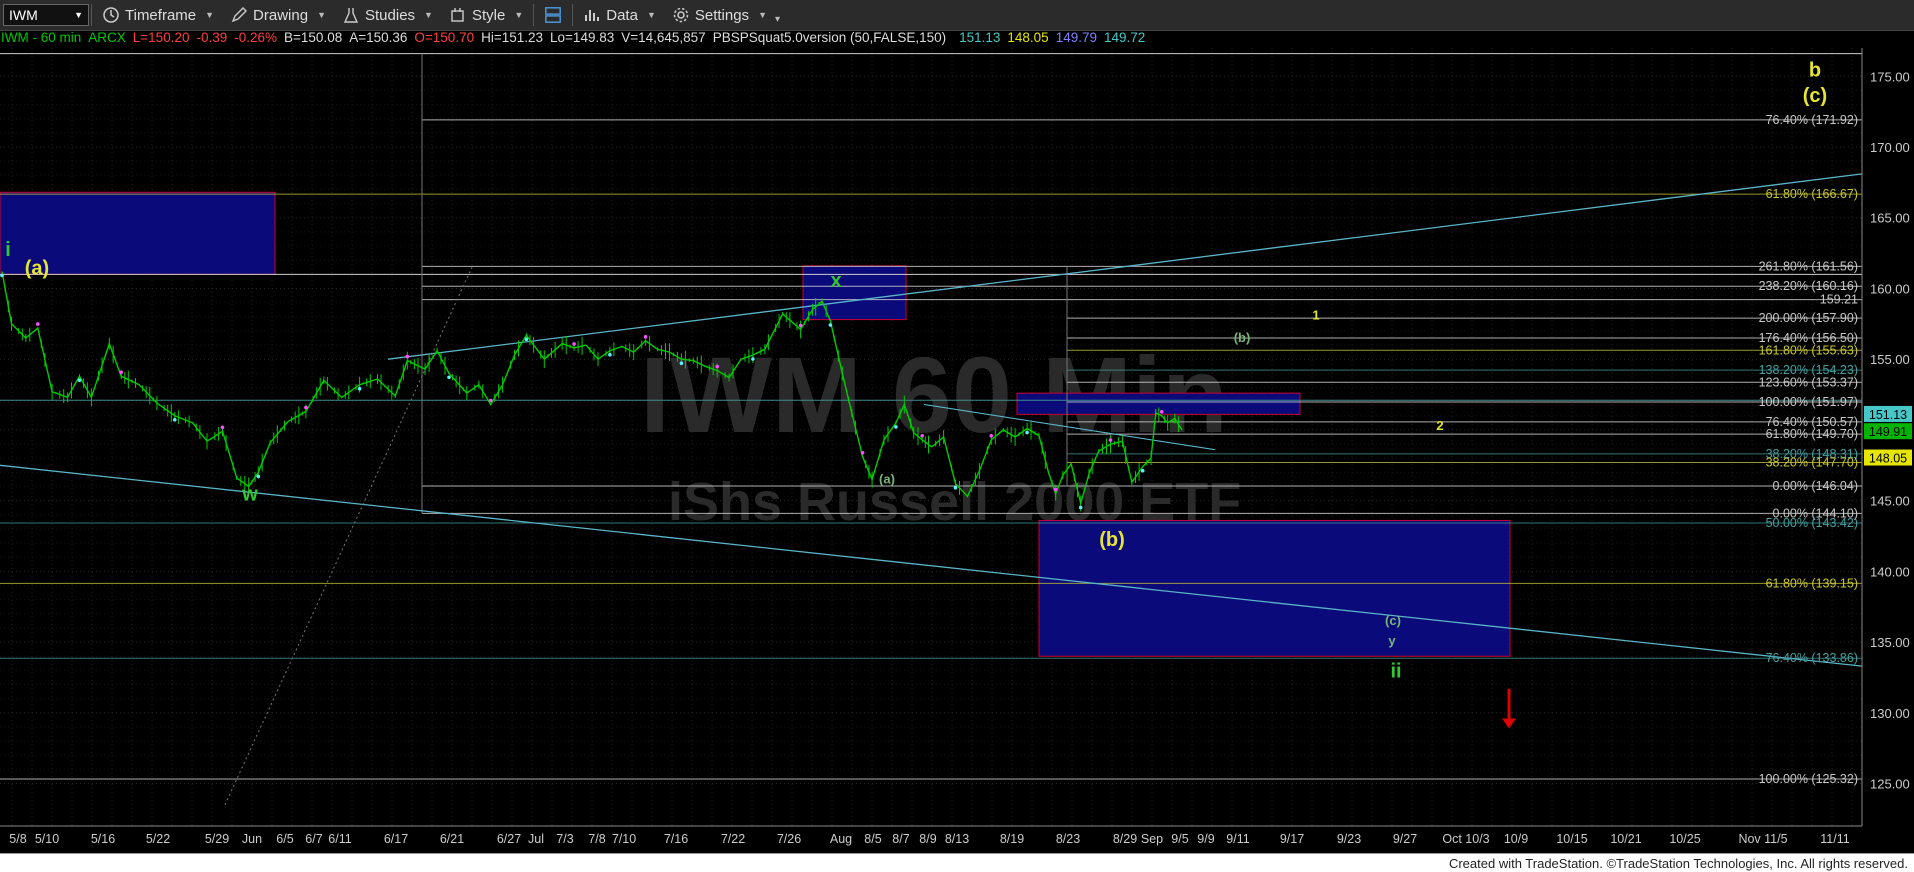  What do you see at coordinates (249, 495) in the screenshot?
I see `wave-label: w` at bounding box center [249, 495].